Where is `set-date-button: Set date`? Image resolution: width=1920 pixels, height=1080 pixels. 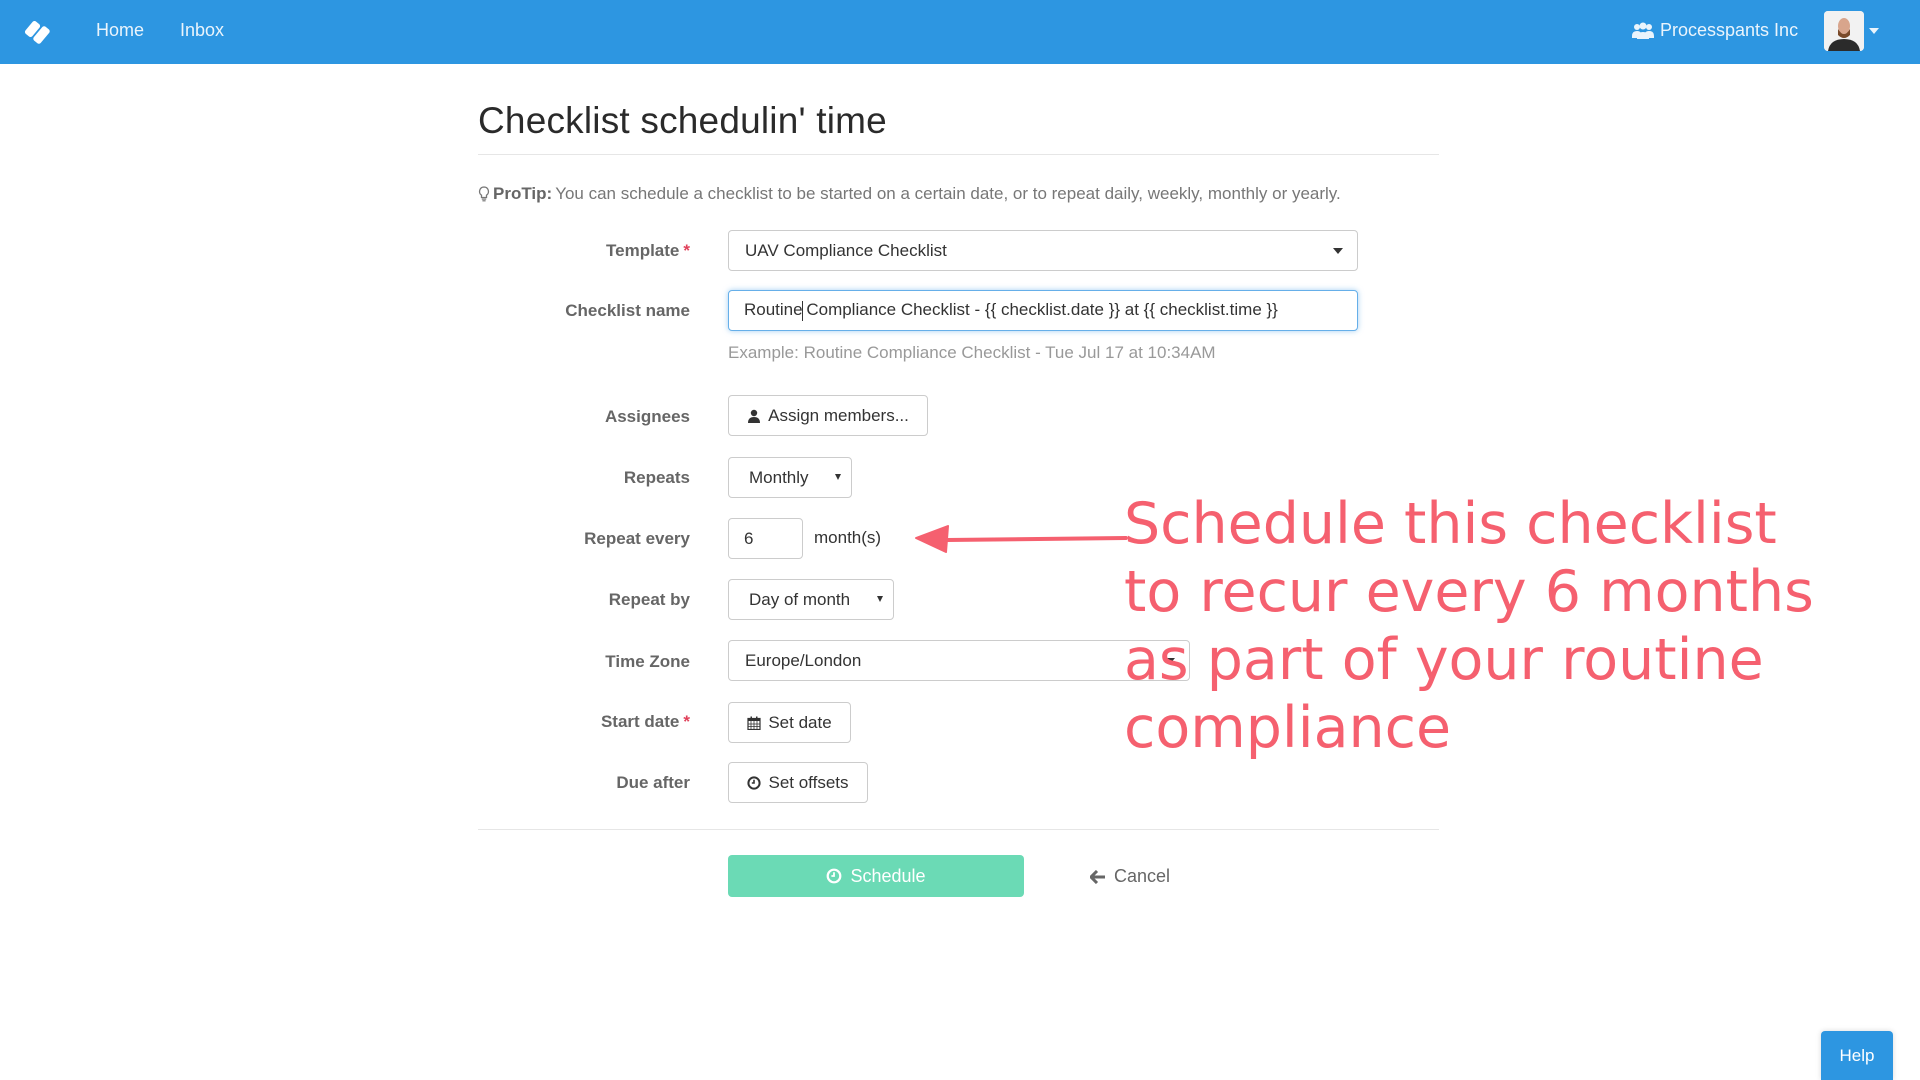
set-date-button: Set date is located at coordinates (789, 722).